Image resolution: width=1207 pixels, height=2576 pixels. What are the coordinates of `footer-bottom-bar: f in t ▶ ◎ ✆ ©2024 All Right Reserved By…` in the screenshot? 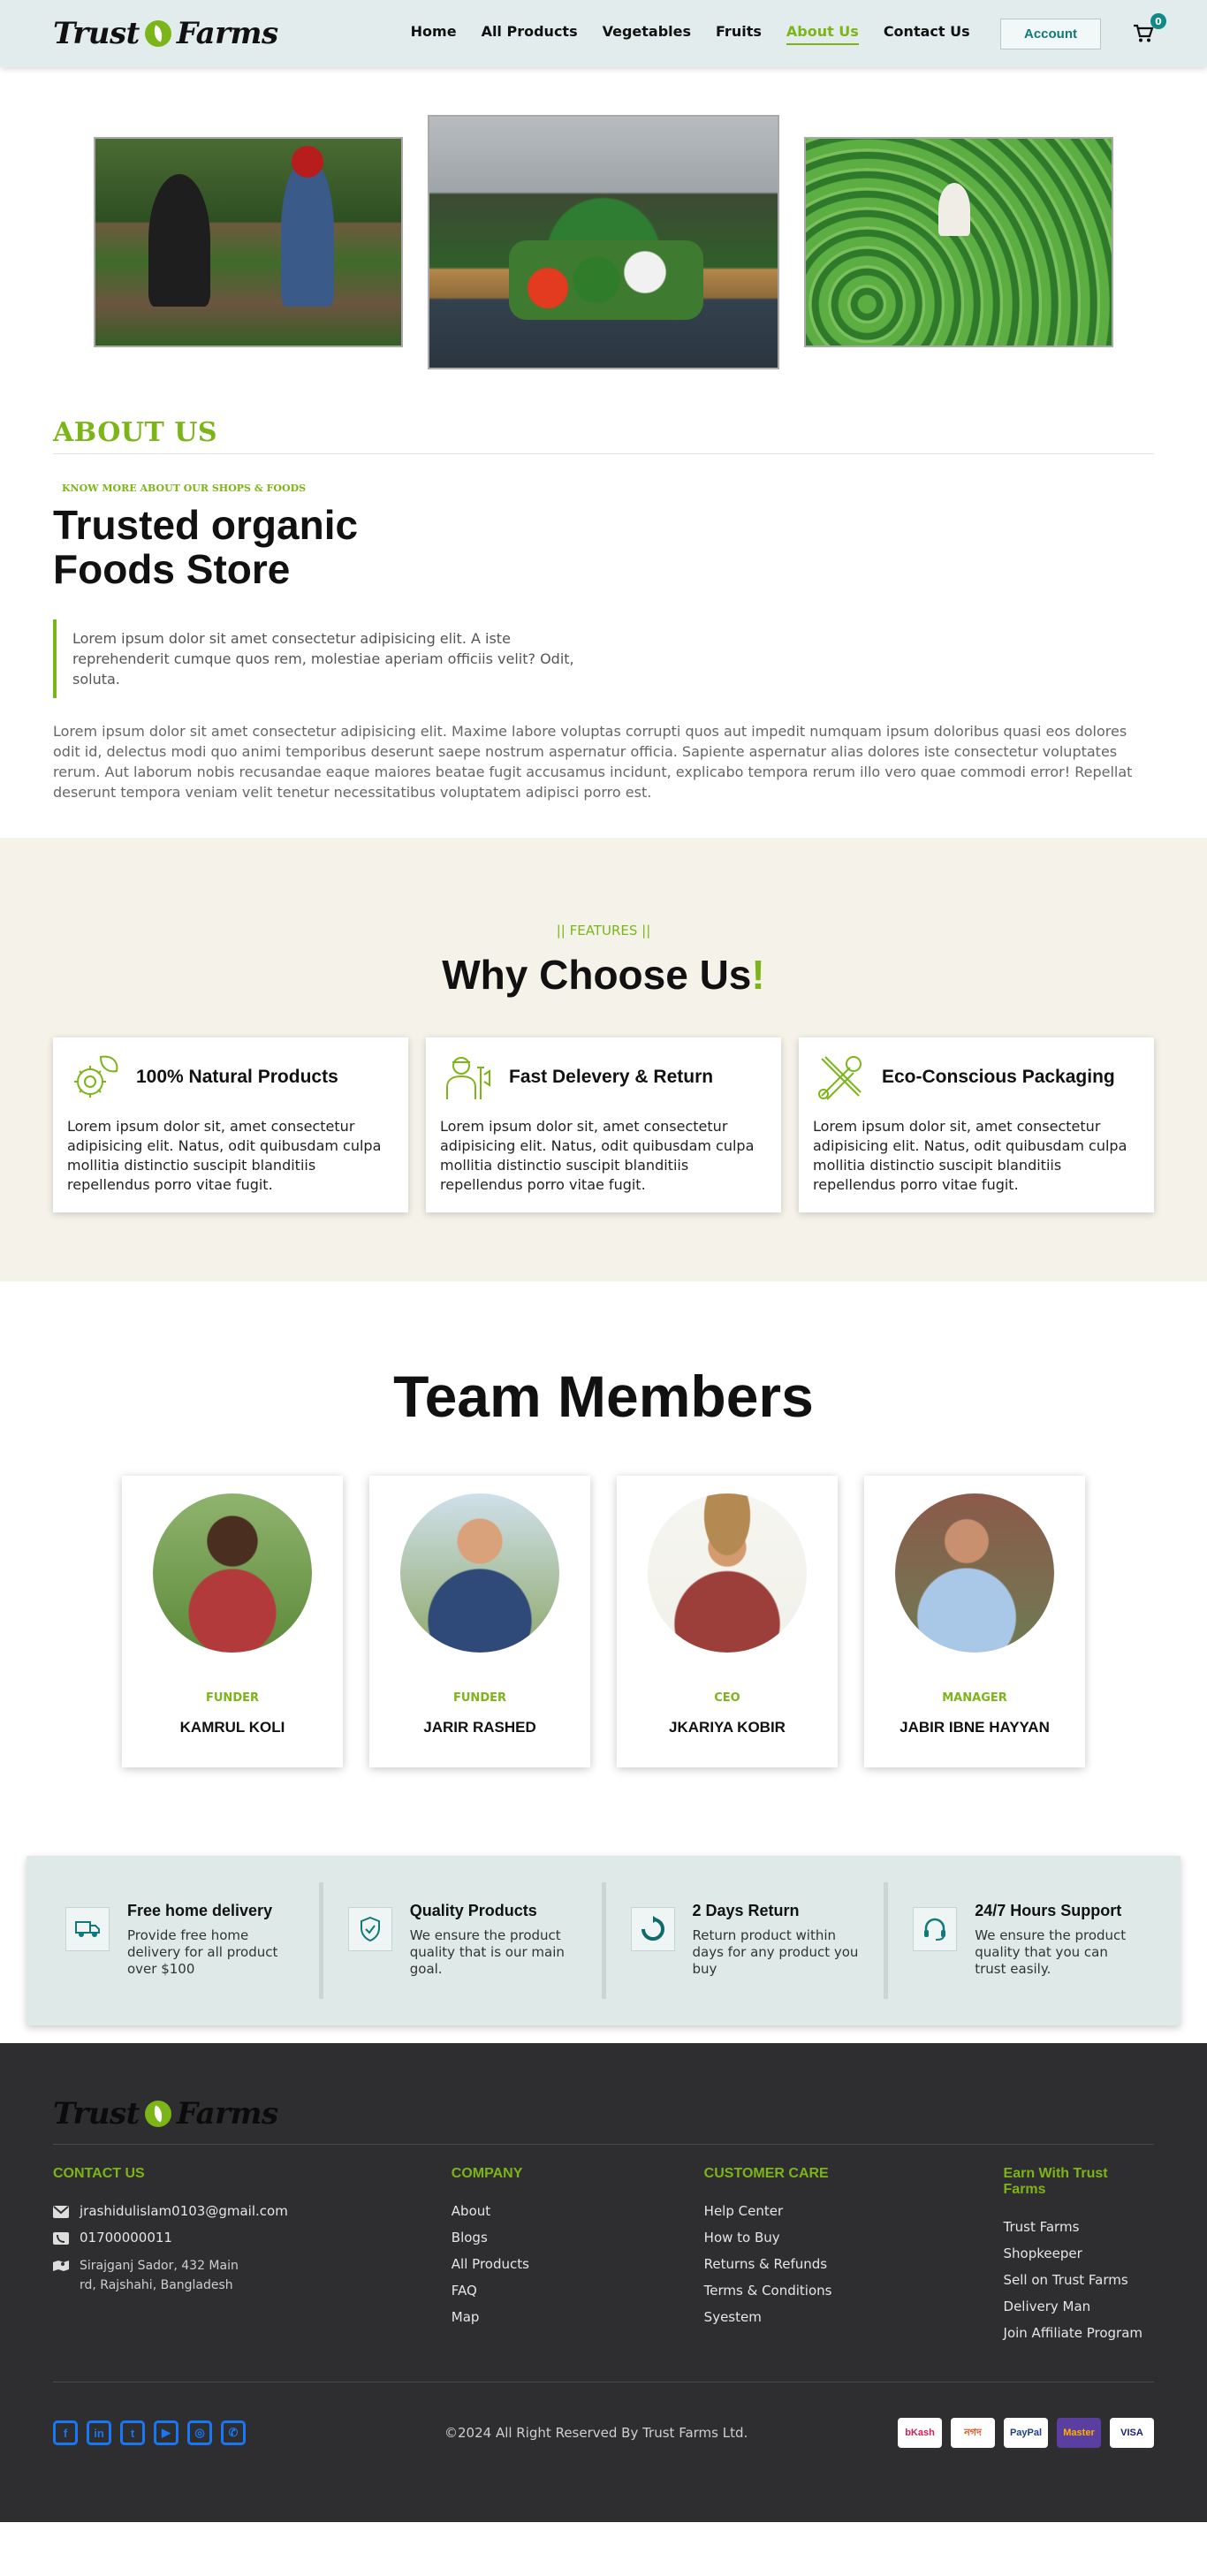 It's located at (603, 2415).